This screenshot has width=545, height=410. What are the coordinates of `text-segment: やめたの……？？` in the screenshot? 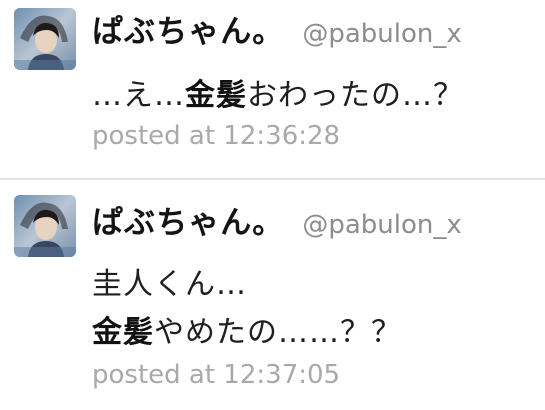 It's located at (278, 332).